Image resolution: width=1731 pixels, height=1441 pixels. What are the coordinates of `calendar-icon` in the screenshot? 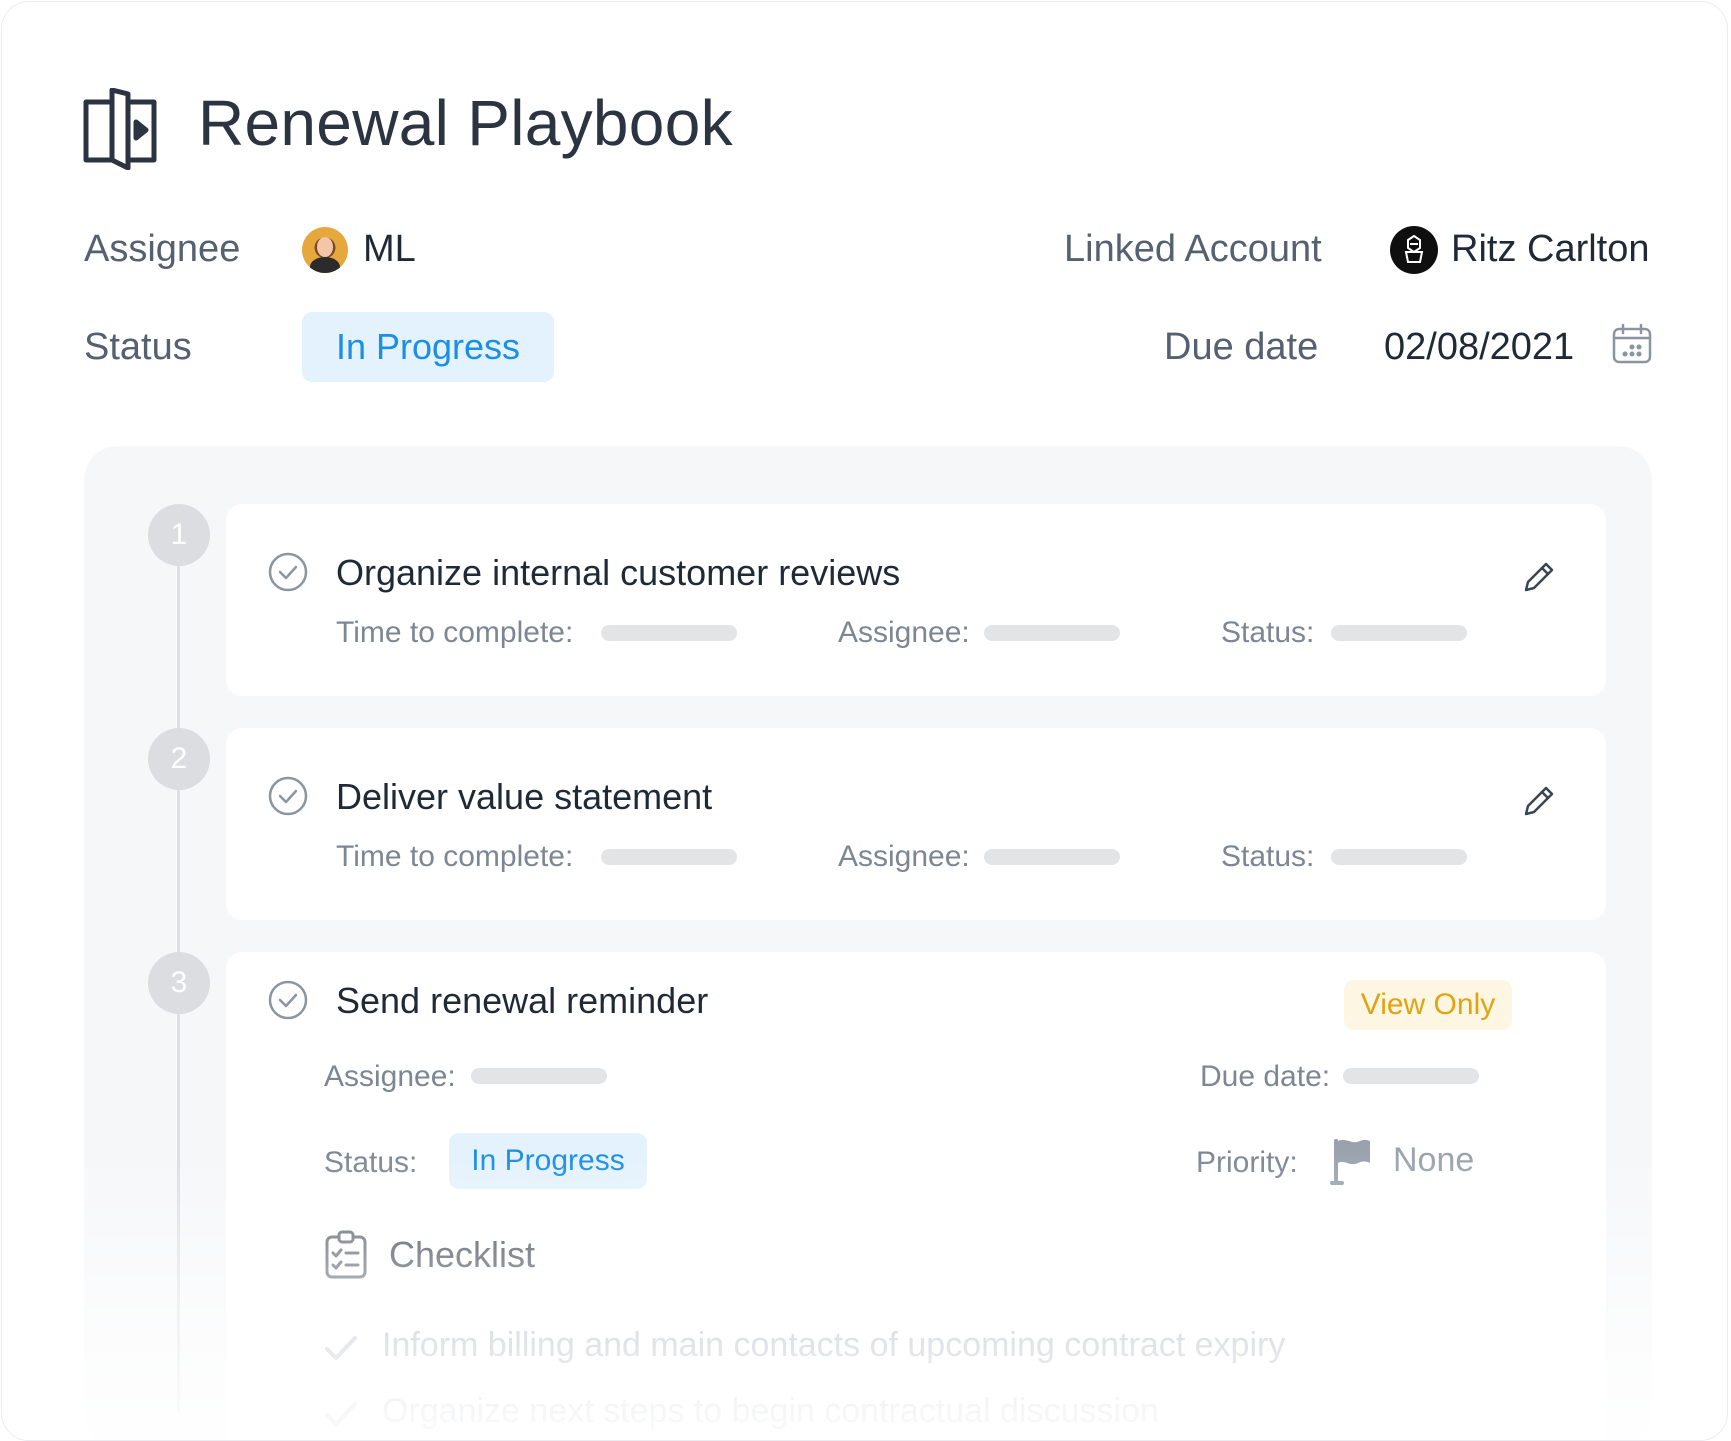 It's located at (1632, 344).